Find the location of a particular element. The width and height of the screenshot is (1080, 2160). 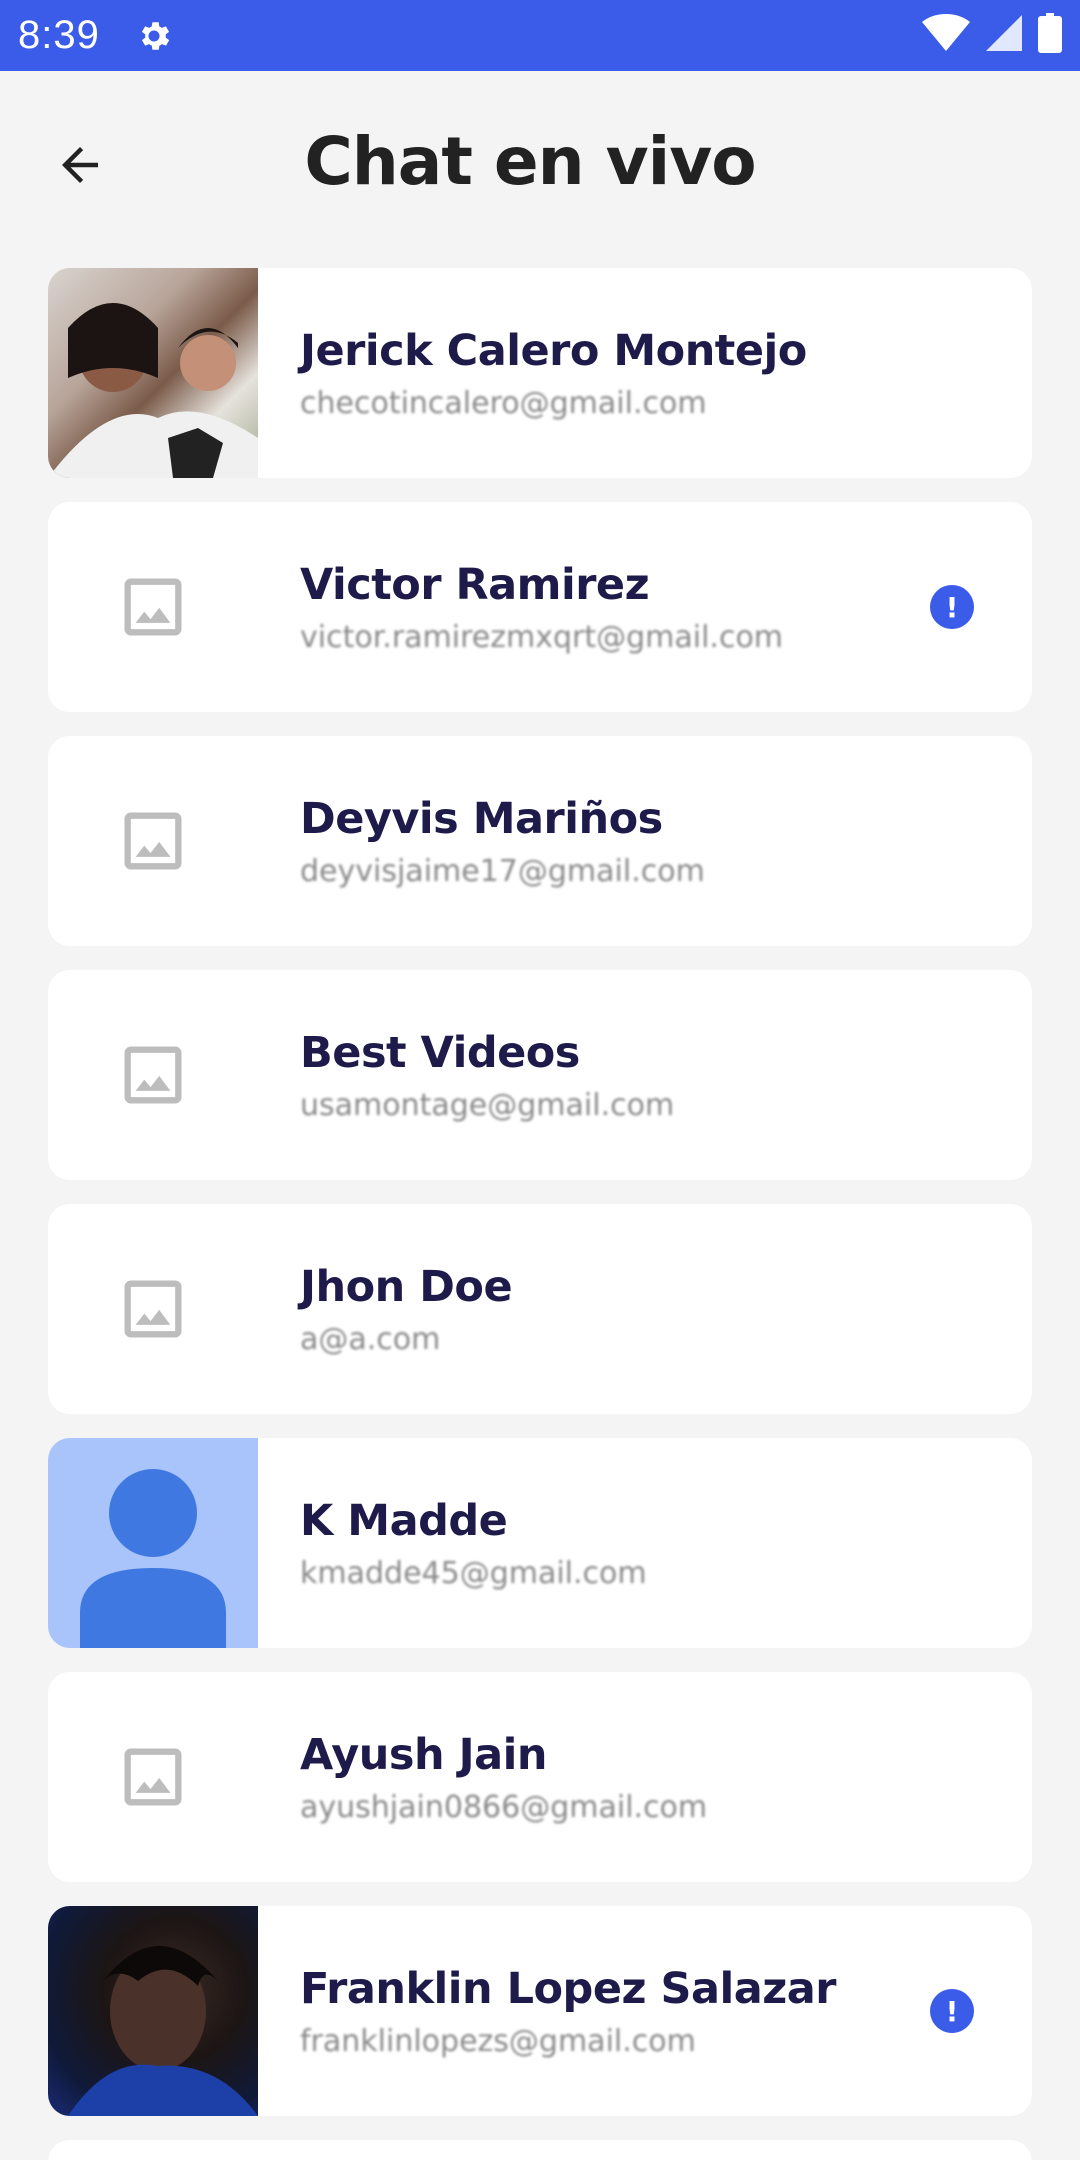

contact-email: ayushjain0866@gmail.com is located at coordinates (504, 1807).